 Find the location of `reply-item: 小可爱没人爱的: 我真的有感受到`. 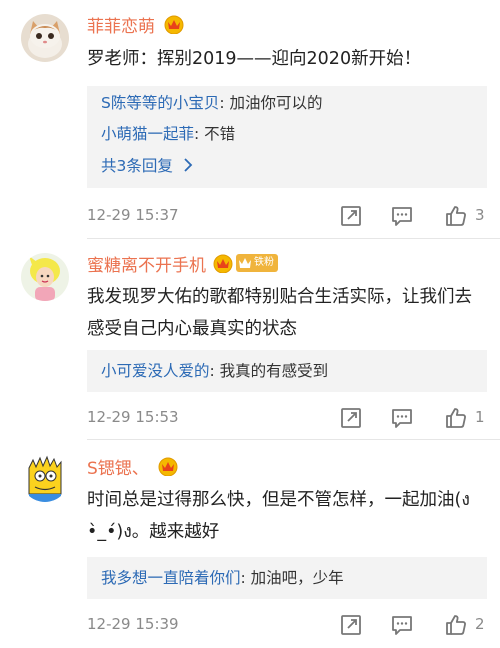

reply-item: 小可爱没人爱的: 我真的有感受到 is located at coordinates (214, 371).